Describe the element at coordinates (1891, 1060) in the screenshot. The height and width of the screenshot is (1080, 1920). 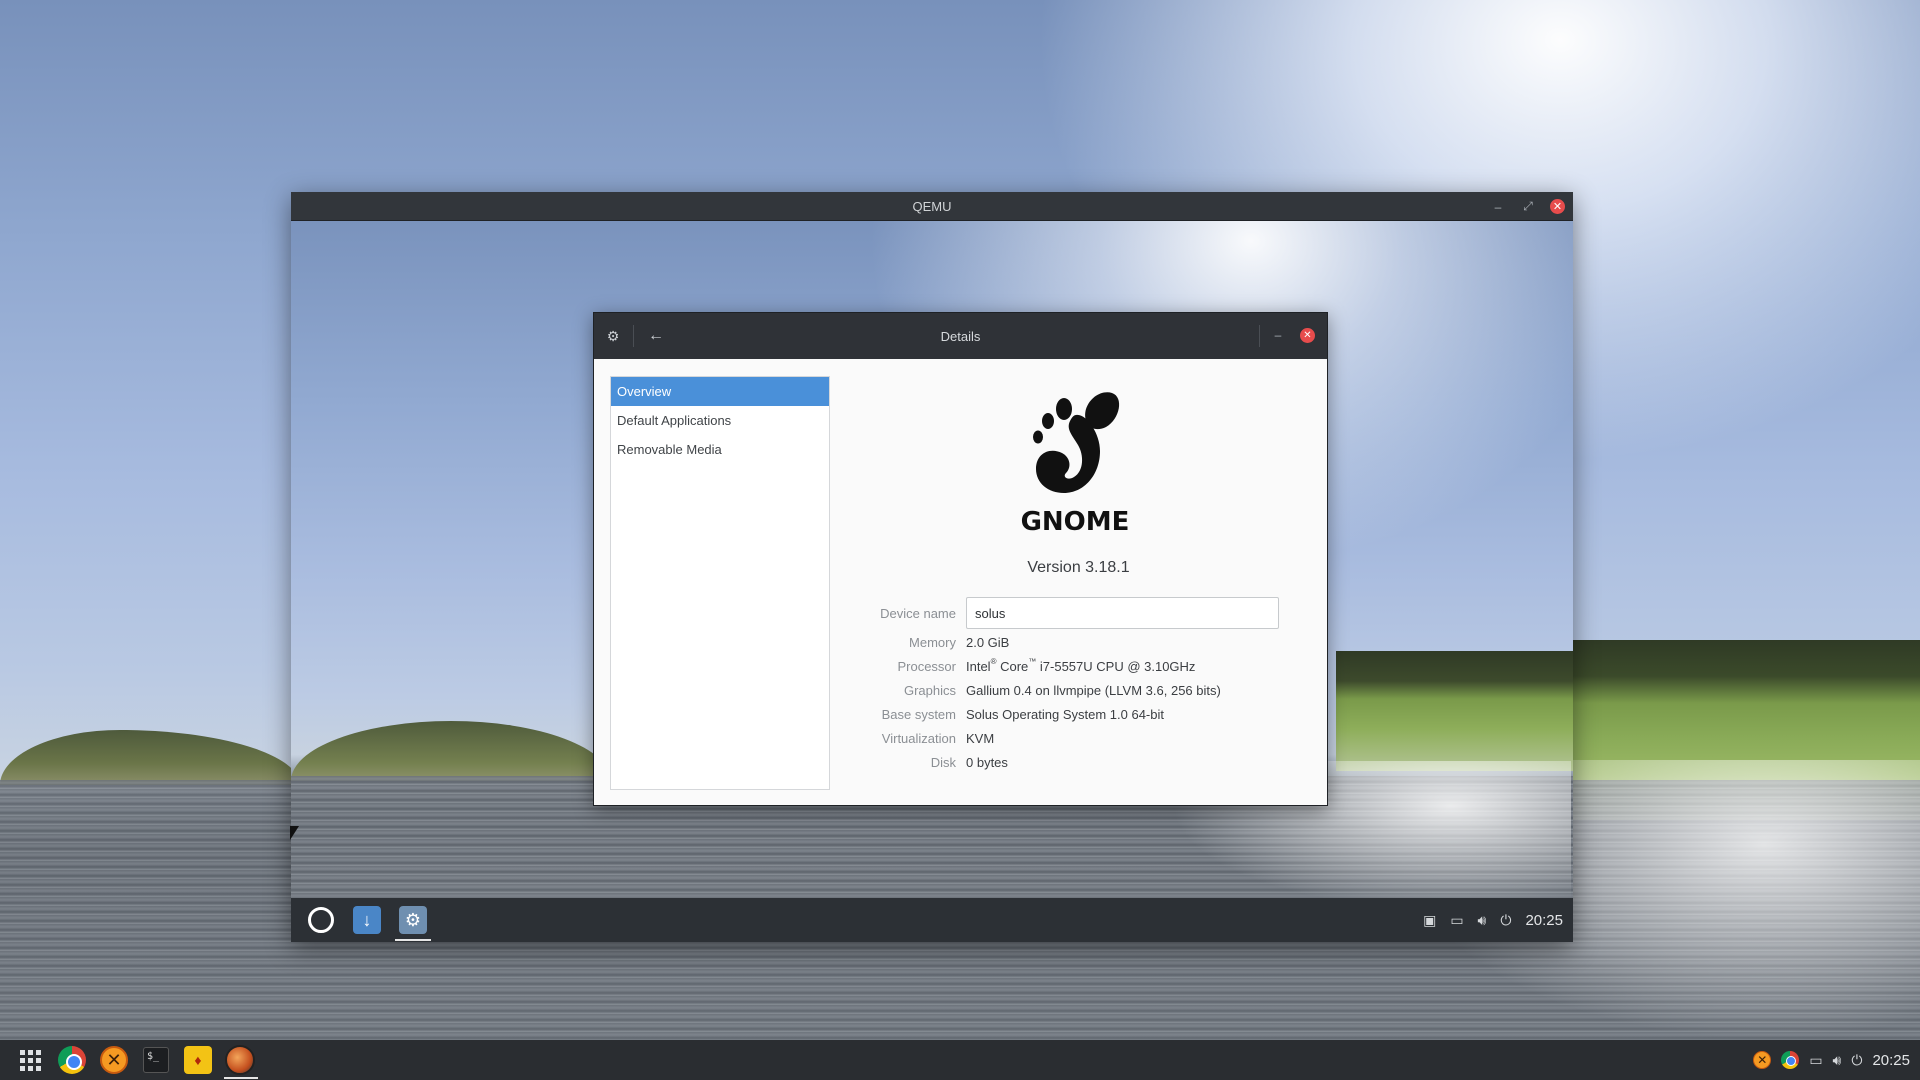
I see `host-clock: 20:25` at that location.